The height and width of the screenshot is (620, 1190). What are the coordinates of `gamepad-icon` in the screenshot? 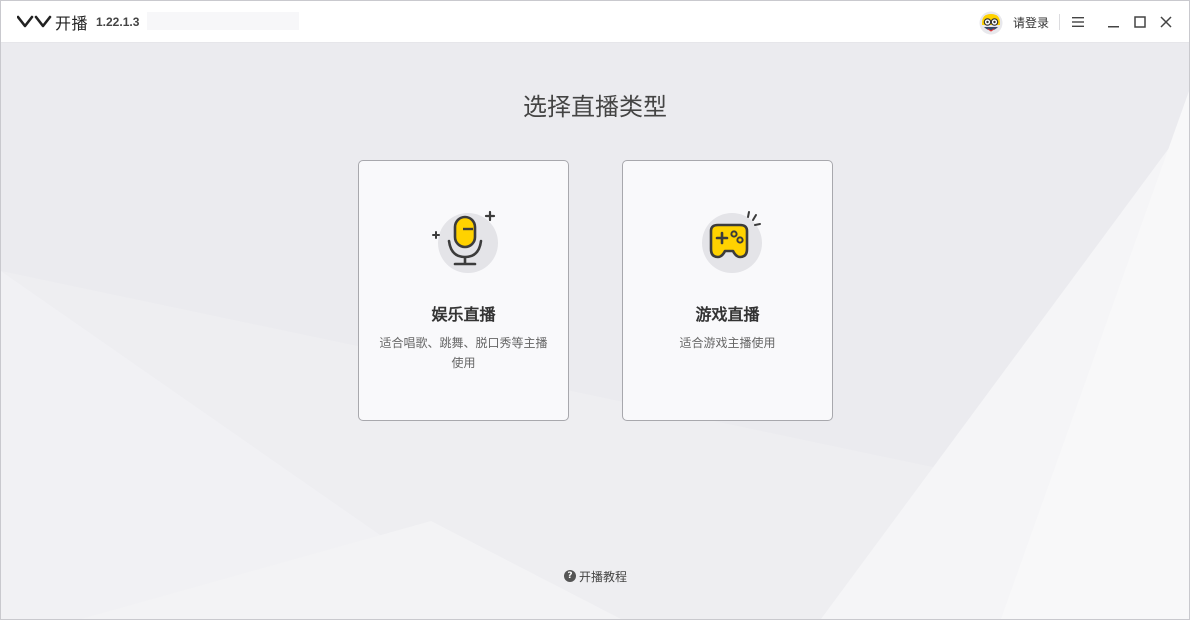 It's located at (732, 242).